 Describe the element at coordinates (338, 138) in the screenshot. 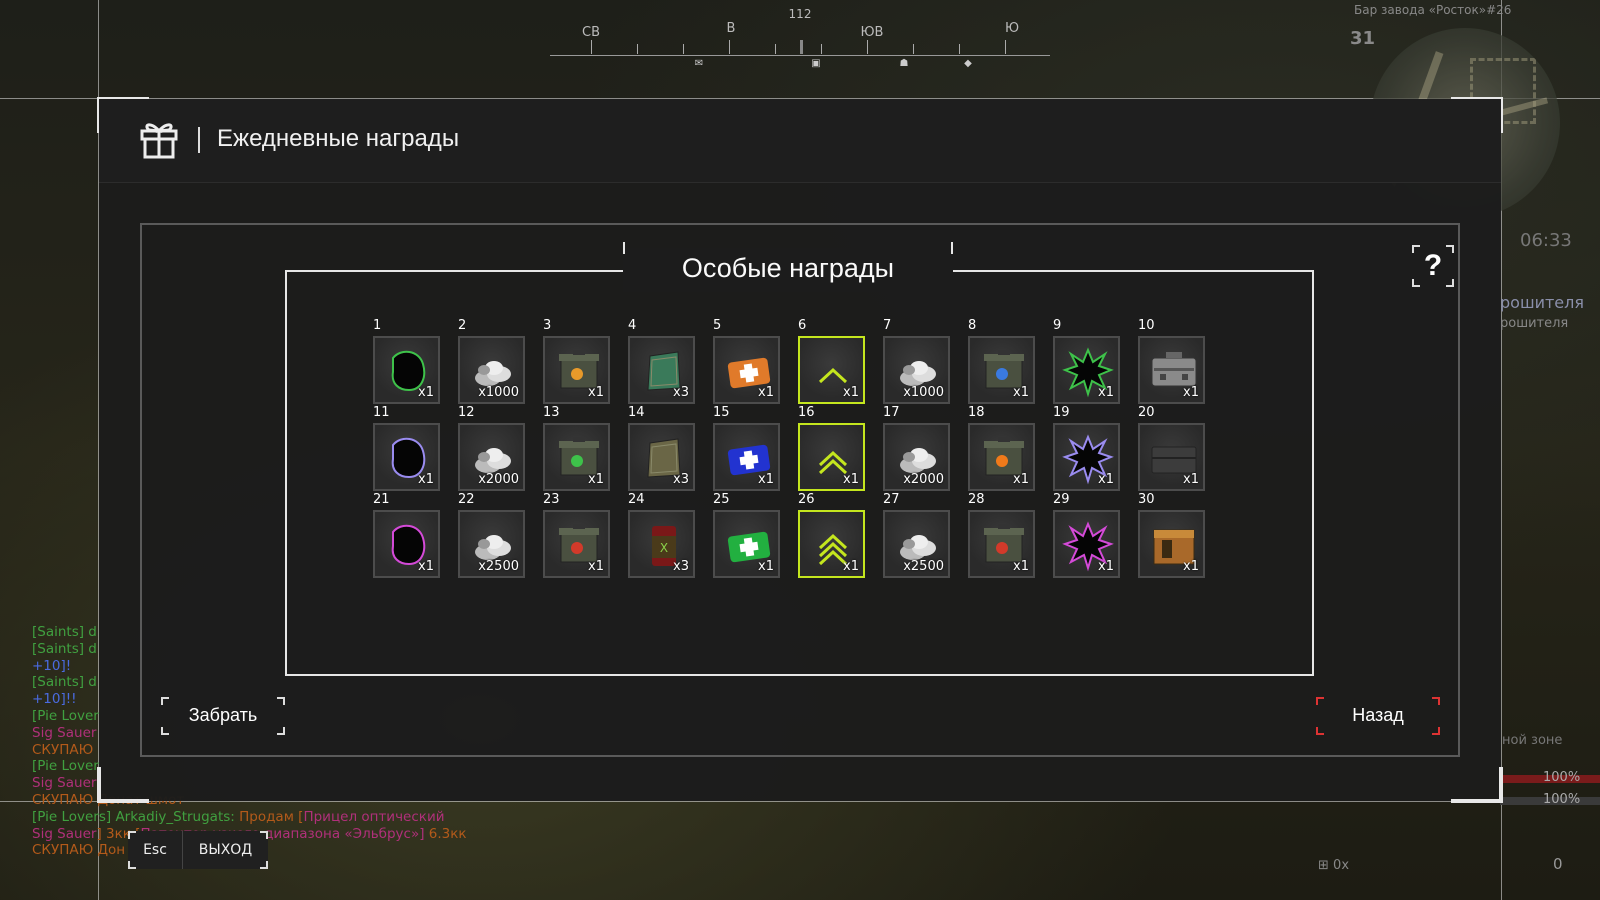

I see `window-title: Ежедневные награды` at that location.